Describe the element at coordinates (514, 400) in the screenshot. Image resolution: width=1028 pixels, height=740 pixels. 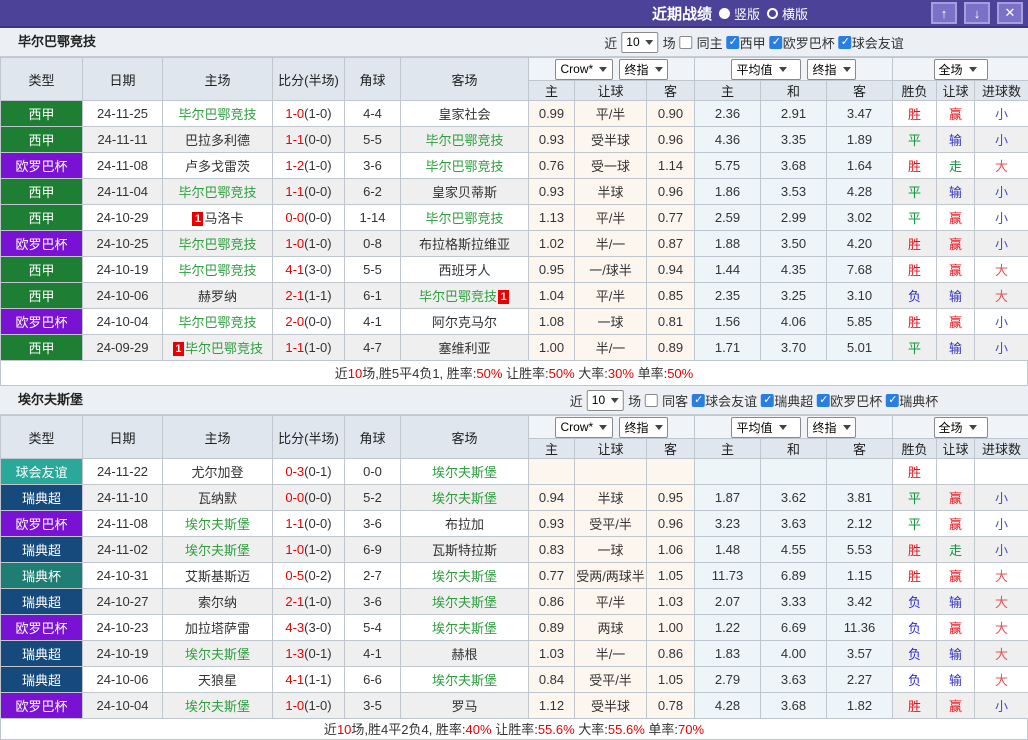
I see `filter-bar: 埃尔夫斯堡近10场同客球会友谊瑞典超欧罗巴杯瑞典杯` at that location.